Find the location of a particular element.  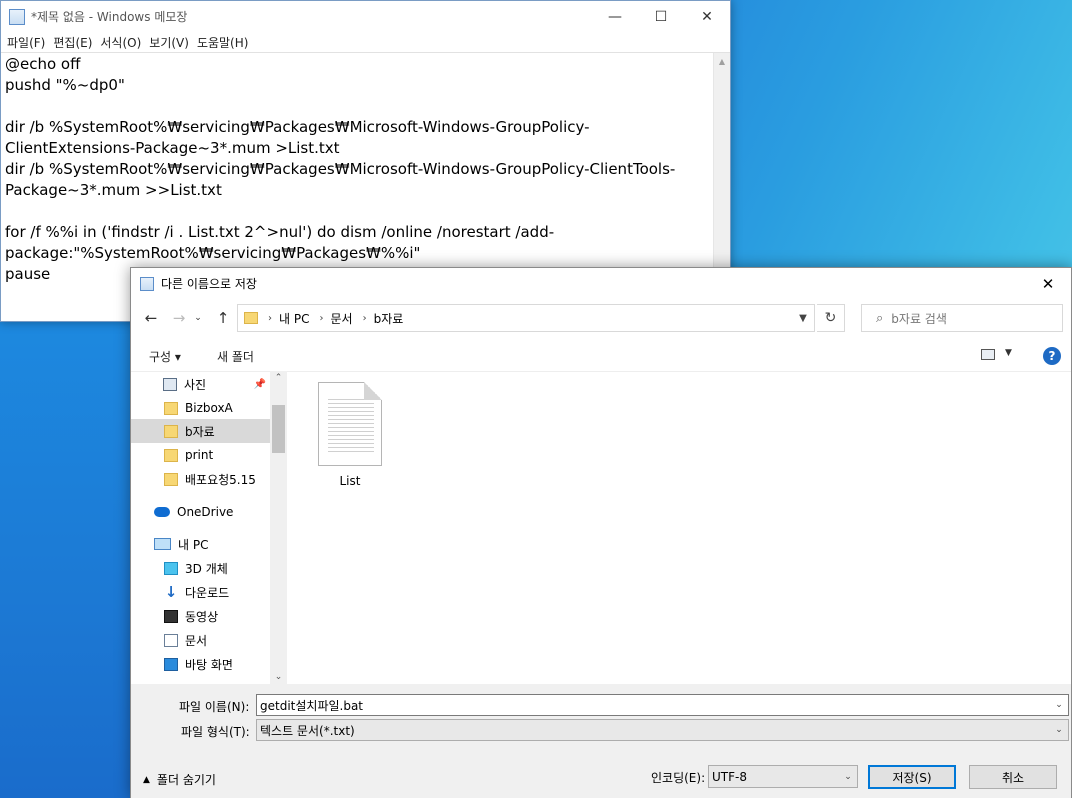

filename-input: getdit설치파일.bat ⌄ is located at coordinates (662, 705).